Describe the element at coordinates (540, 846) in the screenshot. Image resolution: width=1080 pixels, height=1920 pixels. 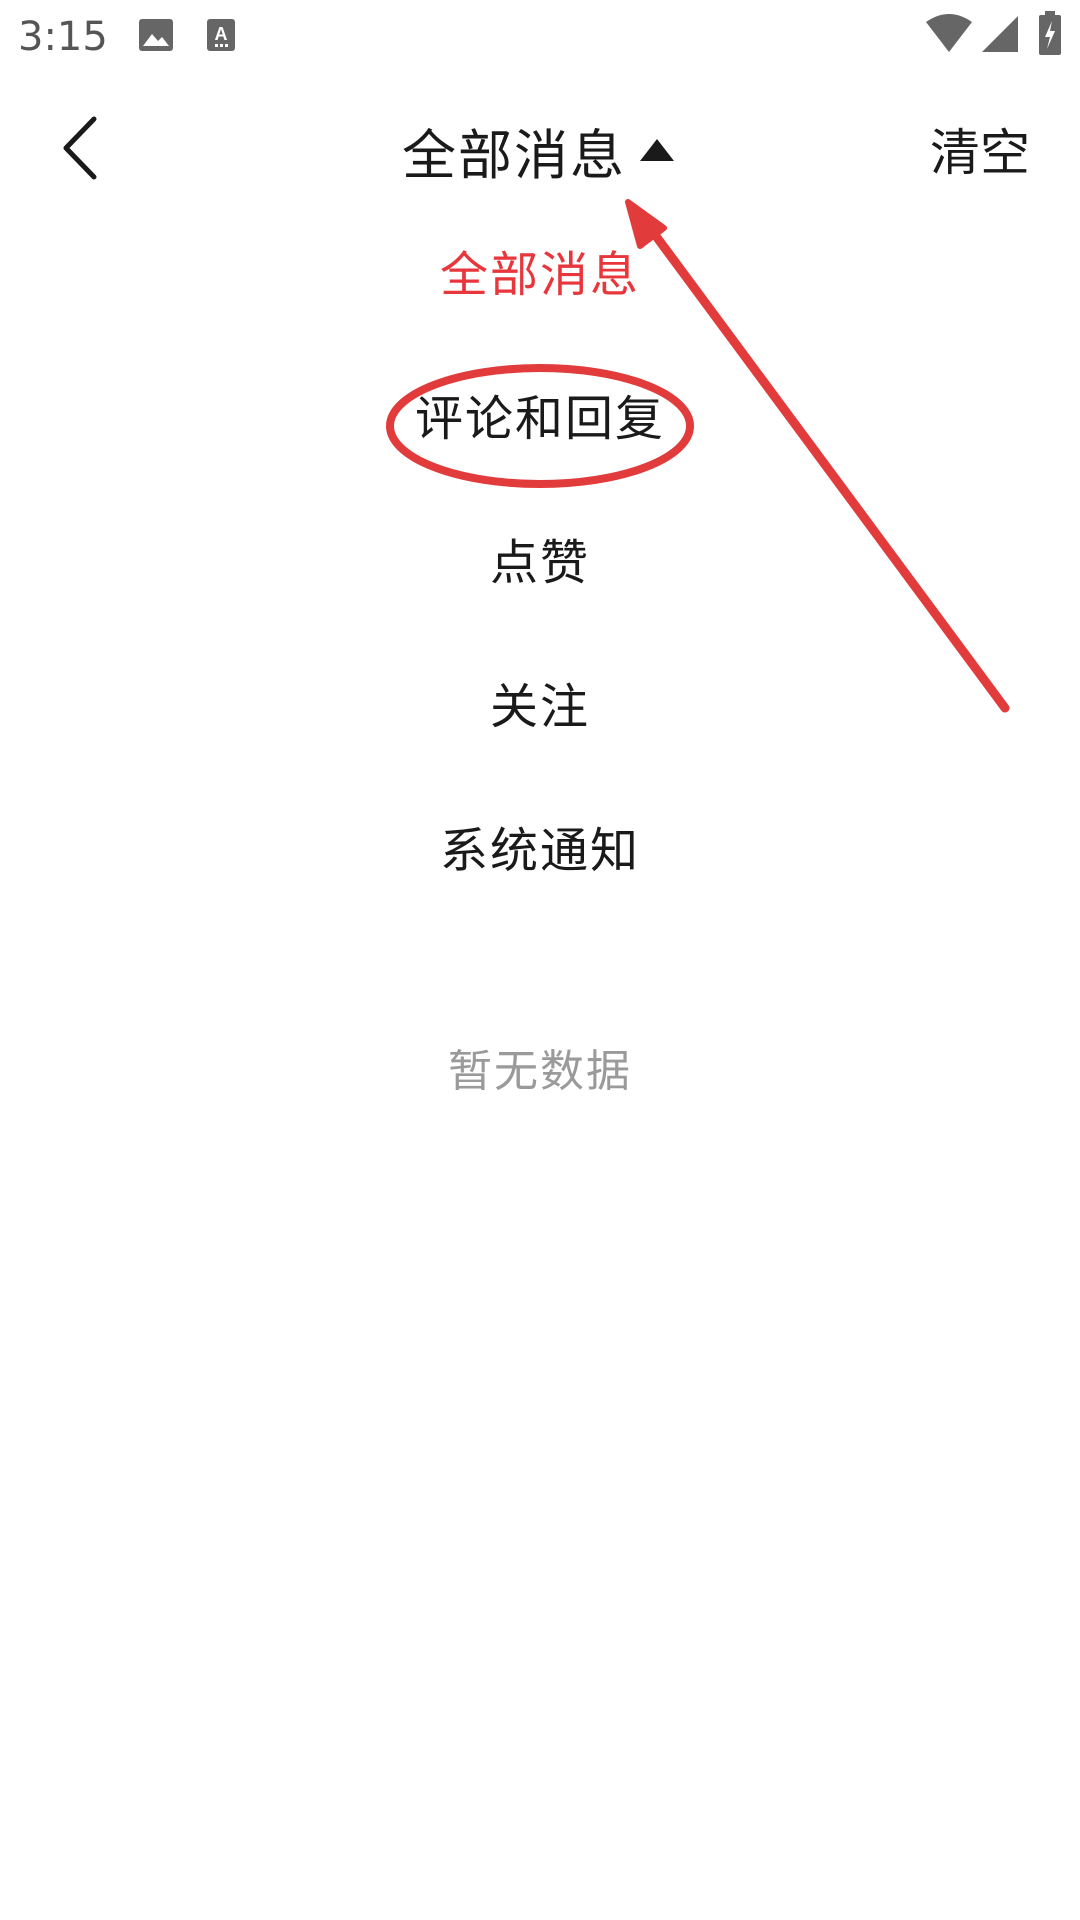
I see `menu-item-system: 系统通知` at that location.